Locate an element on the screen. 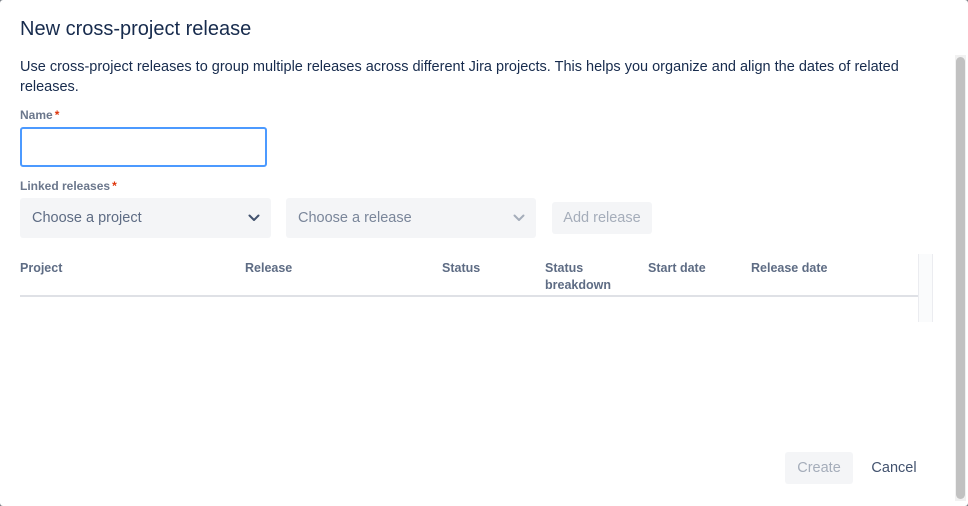  name-label: Name * is located at coordinates (39, 115).